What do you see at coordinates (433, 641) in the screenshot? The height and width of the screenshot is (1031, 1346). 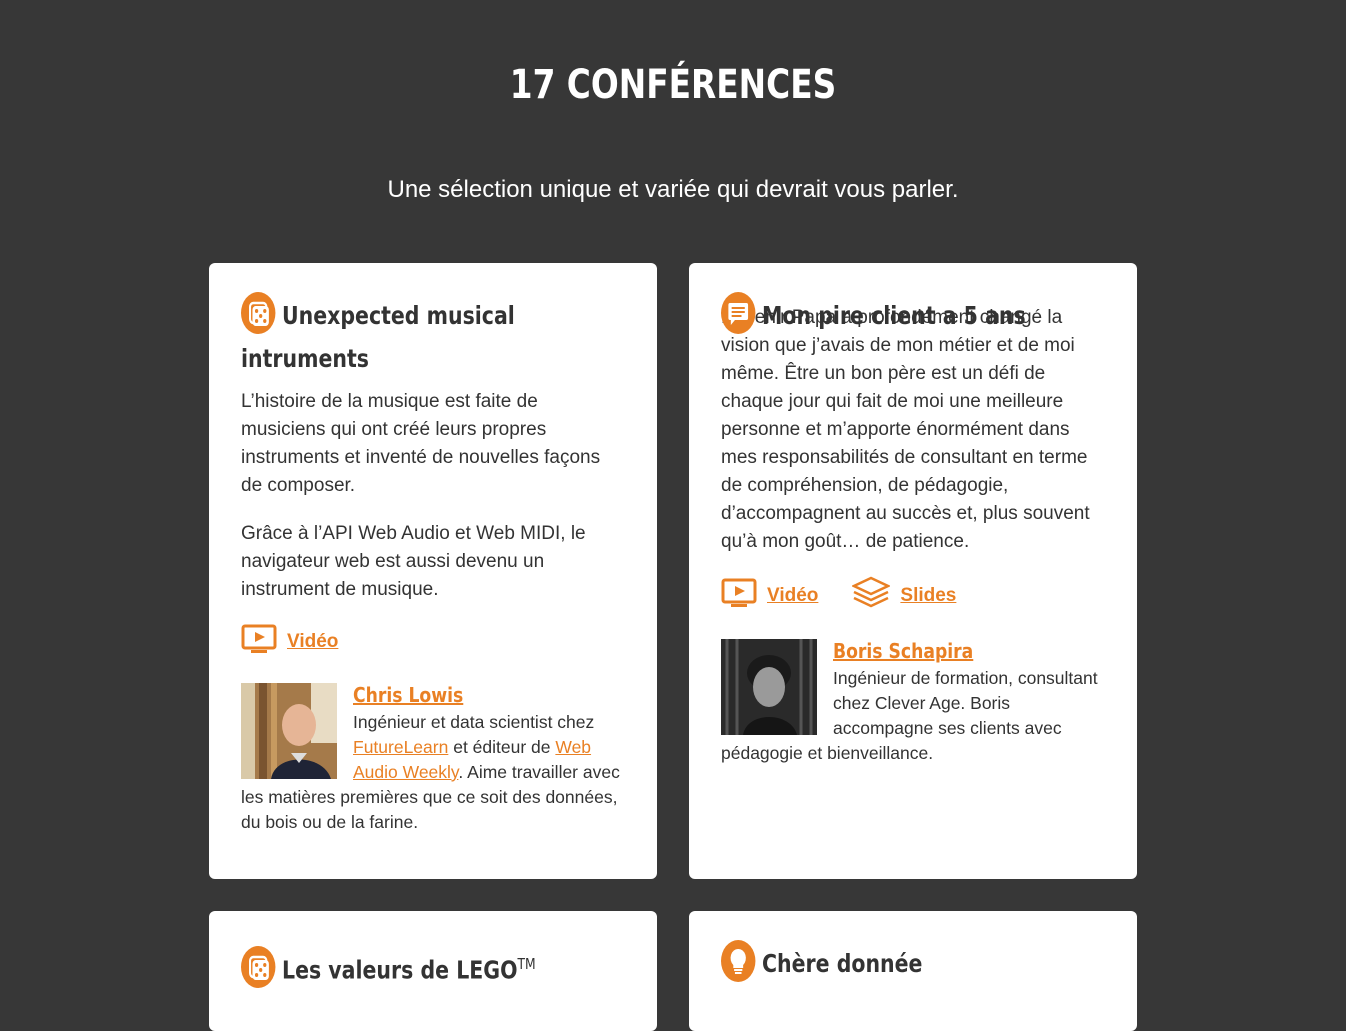 I see `talk-links: Vidéo` at bounding box center [433, 641].